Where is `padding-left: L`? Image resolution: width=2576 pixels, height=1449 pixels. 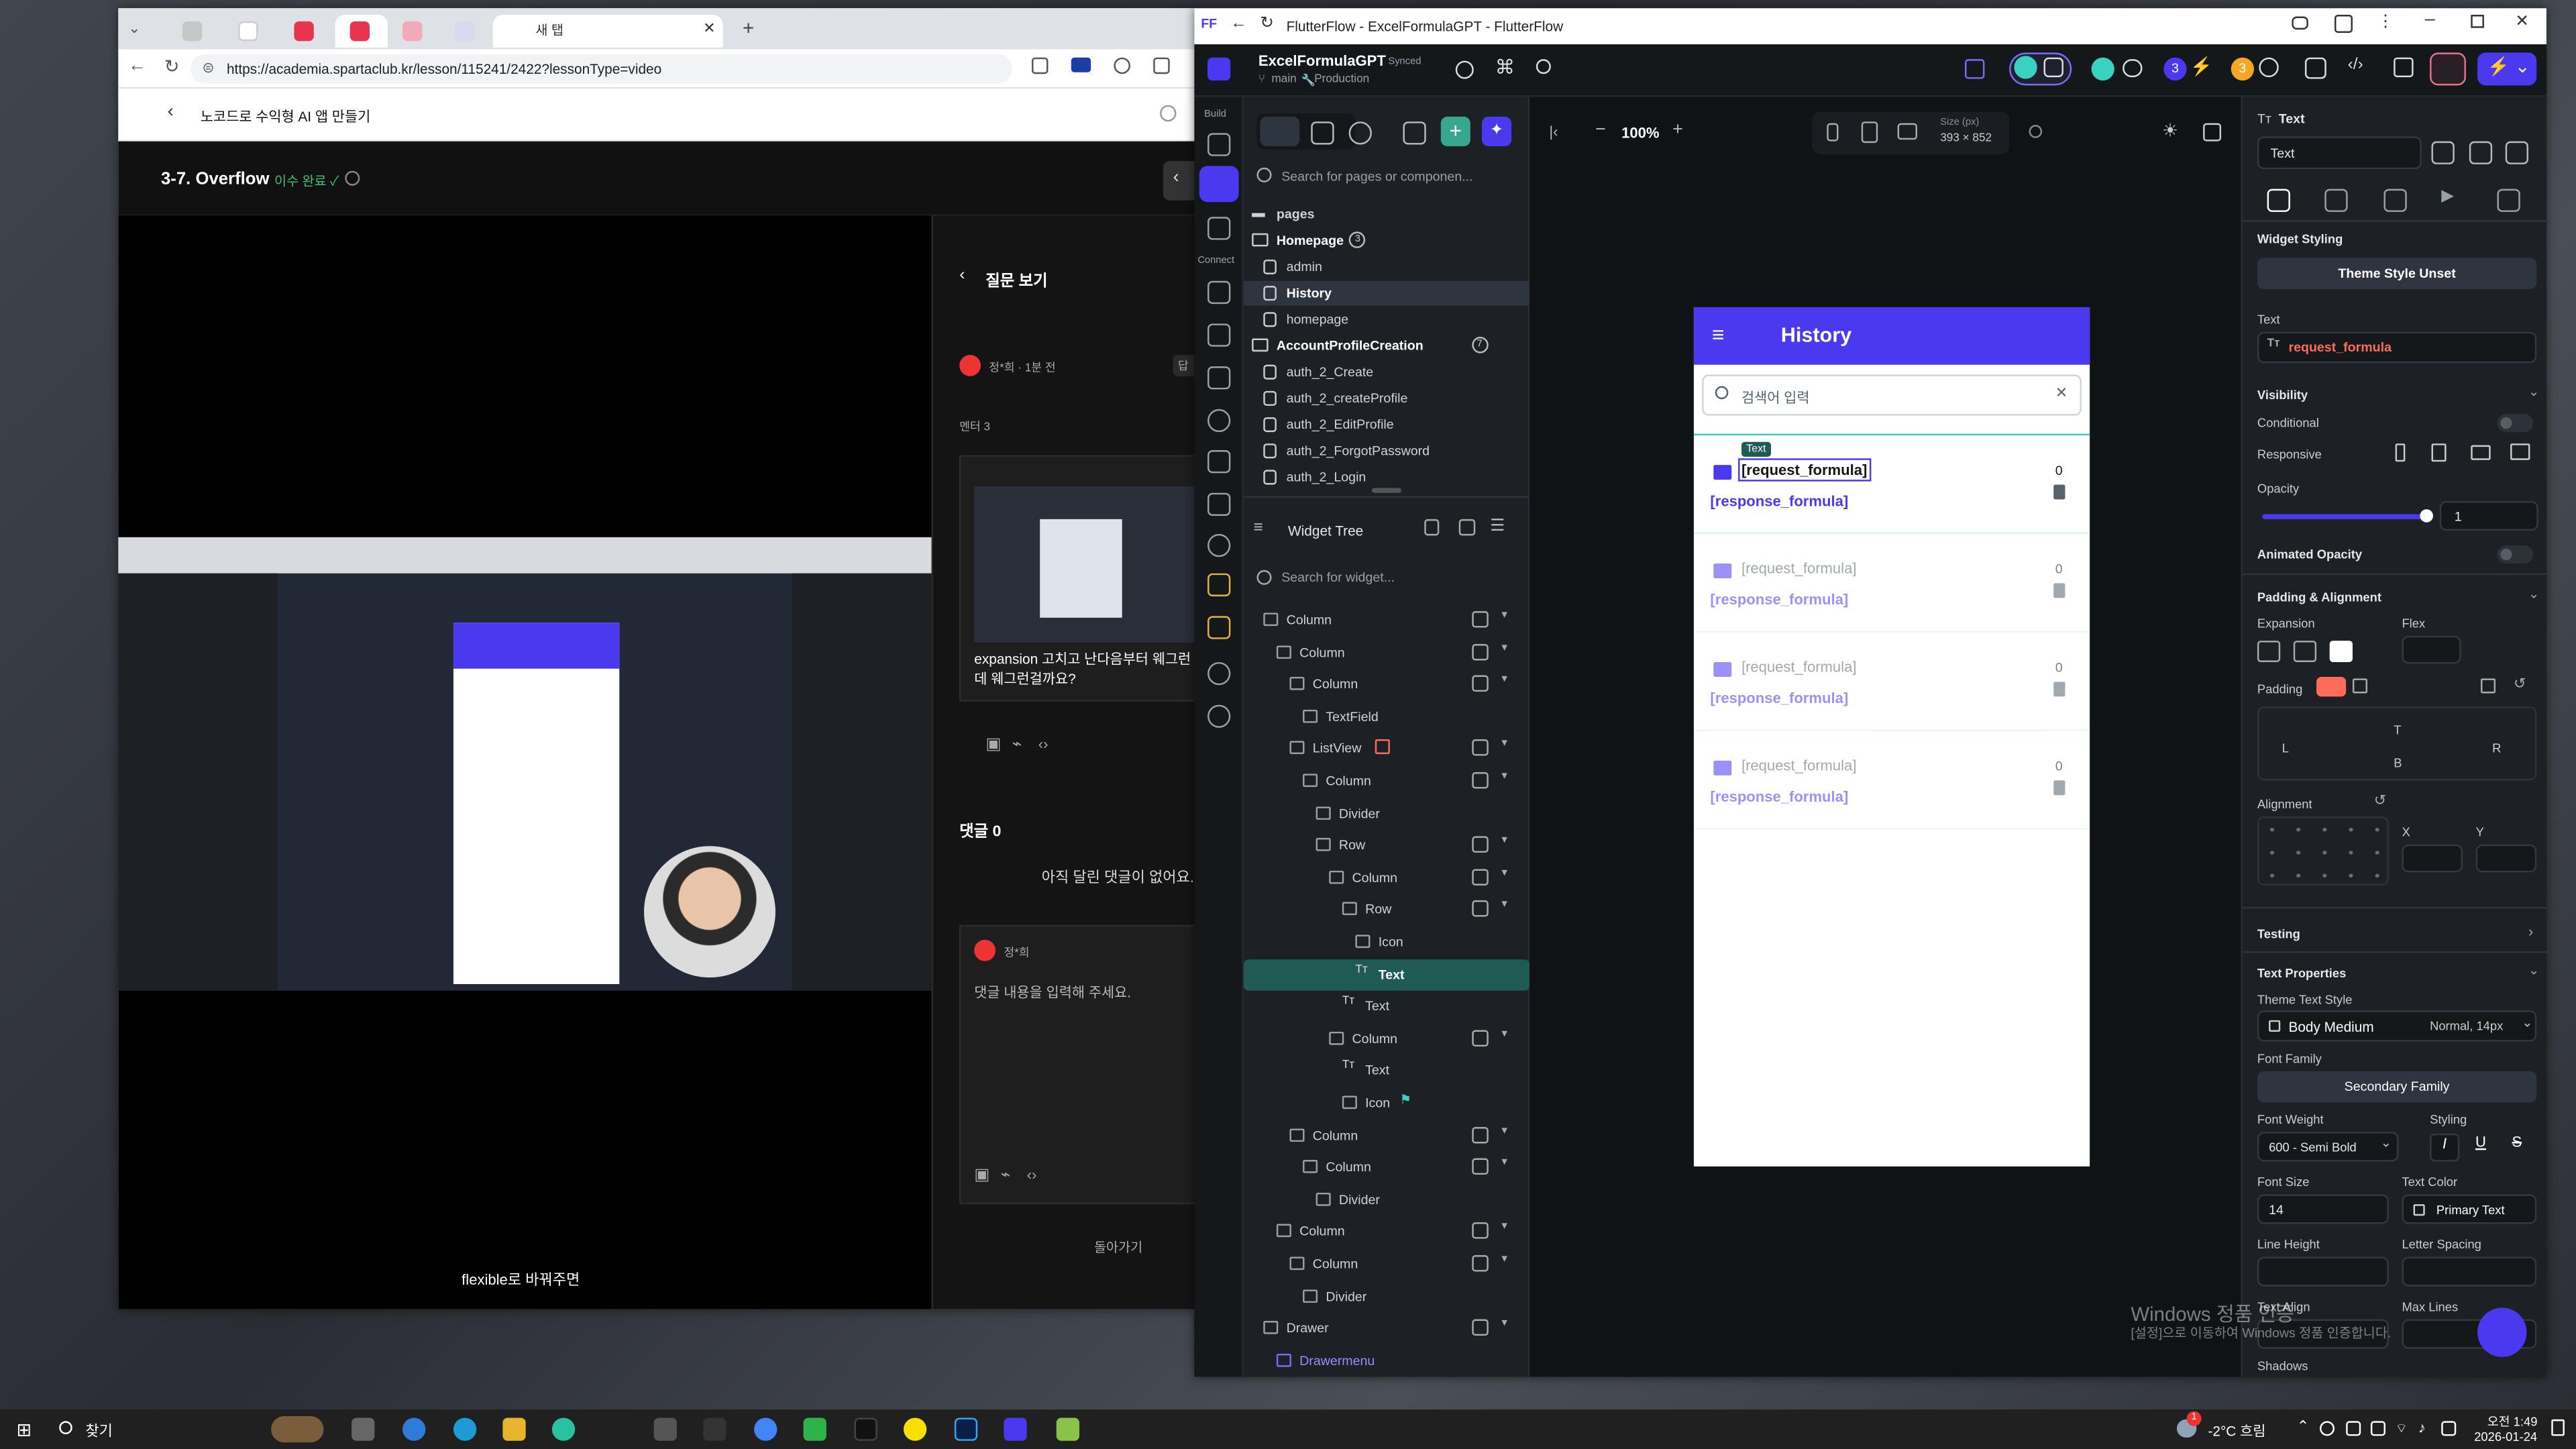
padding-left: L is located at coordinates (2285, 748).